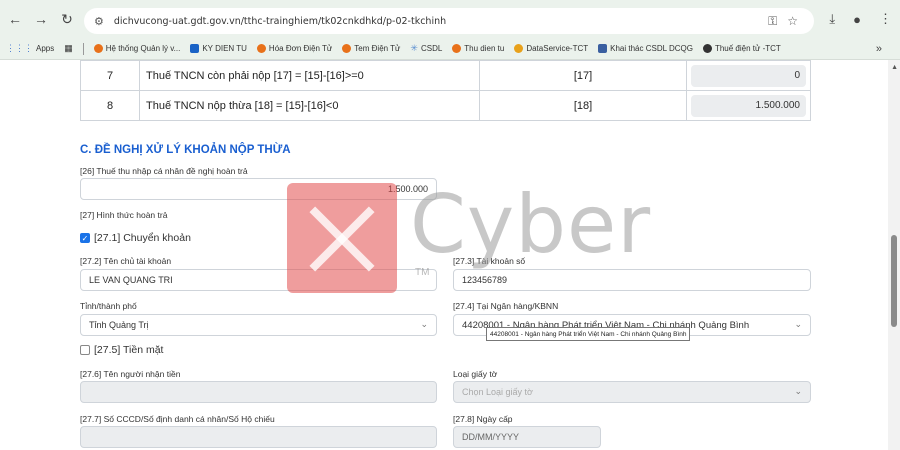  I want to click on bookmark-item: Thu dien tu, so click(478, 48).